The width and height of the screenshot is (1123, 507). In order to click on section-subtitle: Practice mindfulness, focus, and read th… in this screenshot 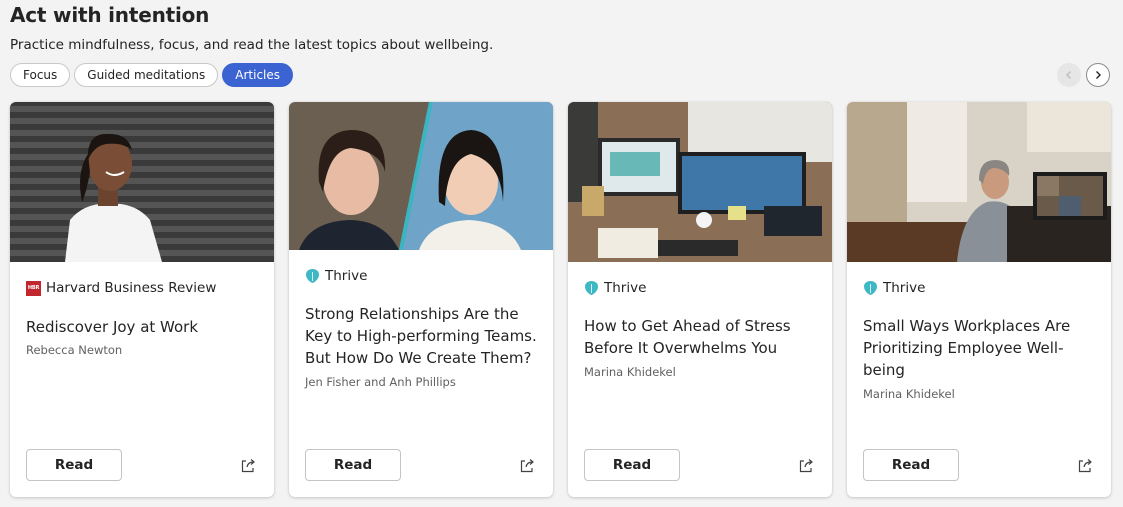, I will do `click(252, 45)`.